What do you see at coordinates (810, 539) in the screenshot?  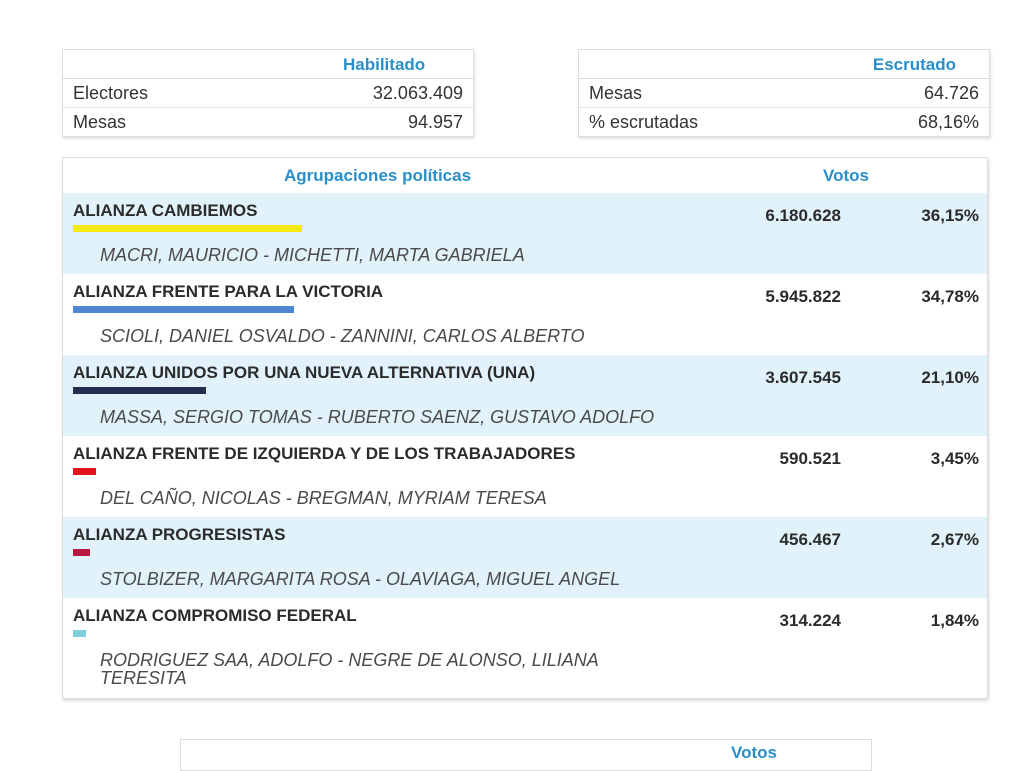 I see `party-votes: 456.467` at bounding box center [810, 539].